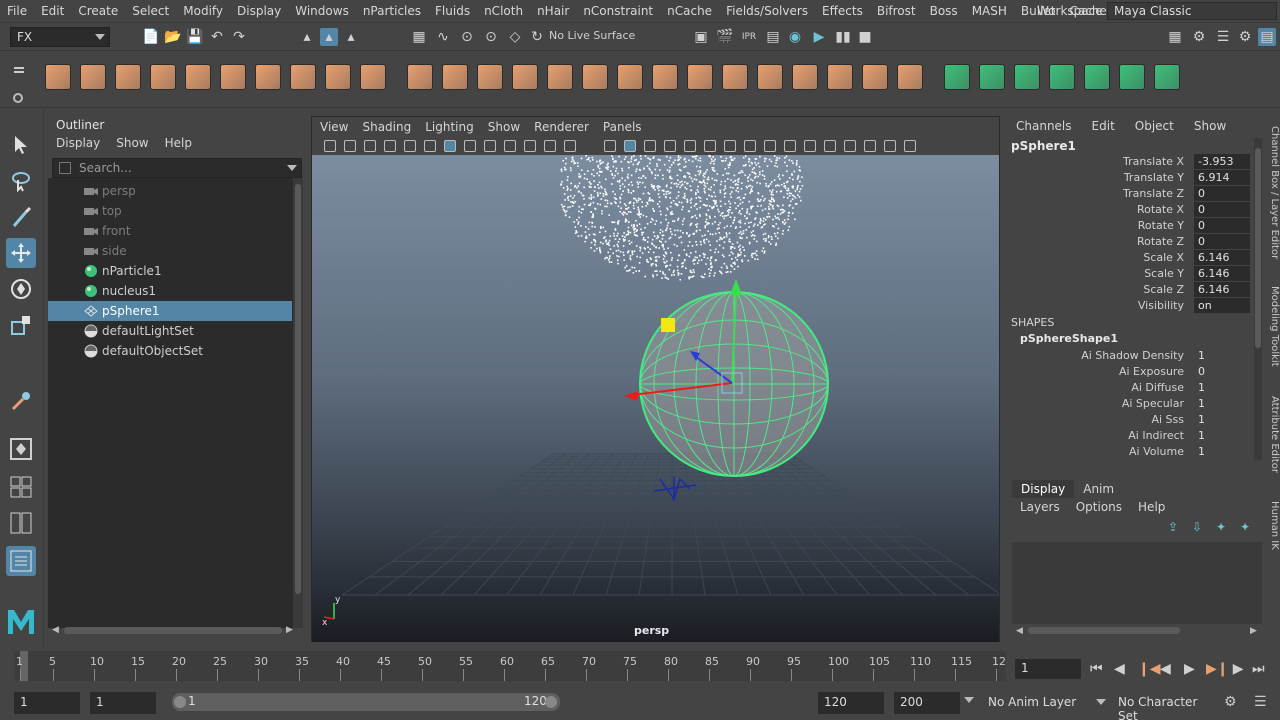 The image size is (1280, 720). Describe the element at coordinates (870, 146) in the screenshot. I see `xray-components-icon` at that location.